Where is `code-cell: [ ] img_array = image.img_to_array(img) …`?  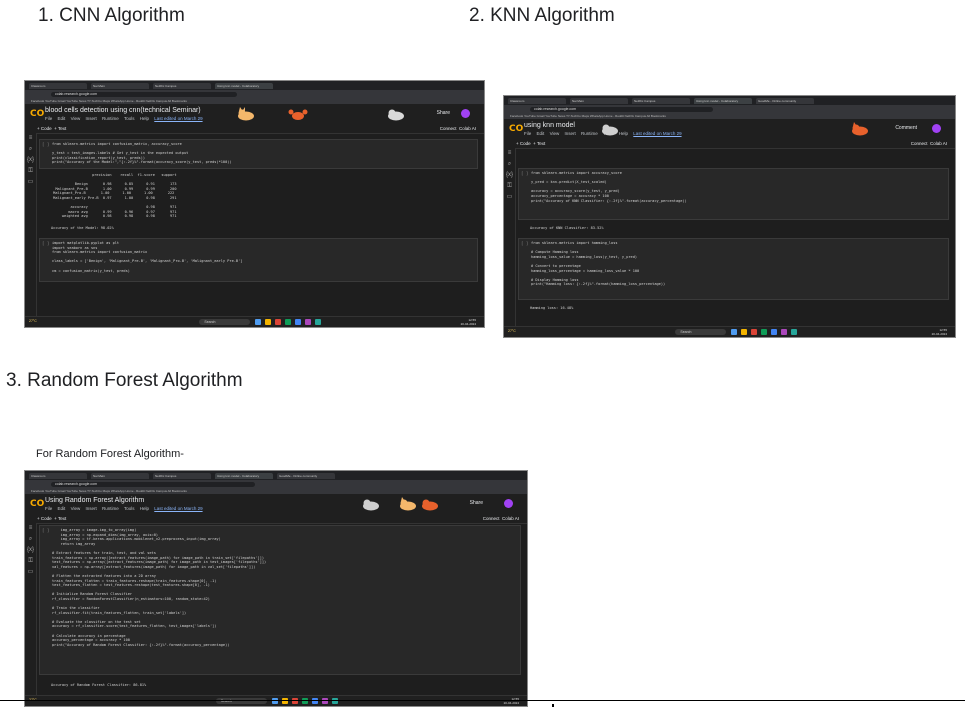 code-cell: [ ] img_array = image.img_to_array(img) … is located at coordinates (280, 600).